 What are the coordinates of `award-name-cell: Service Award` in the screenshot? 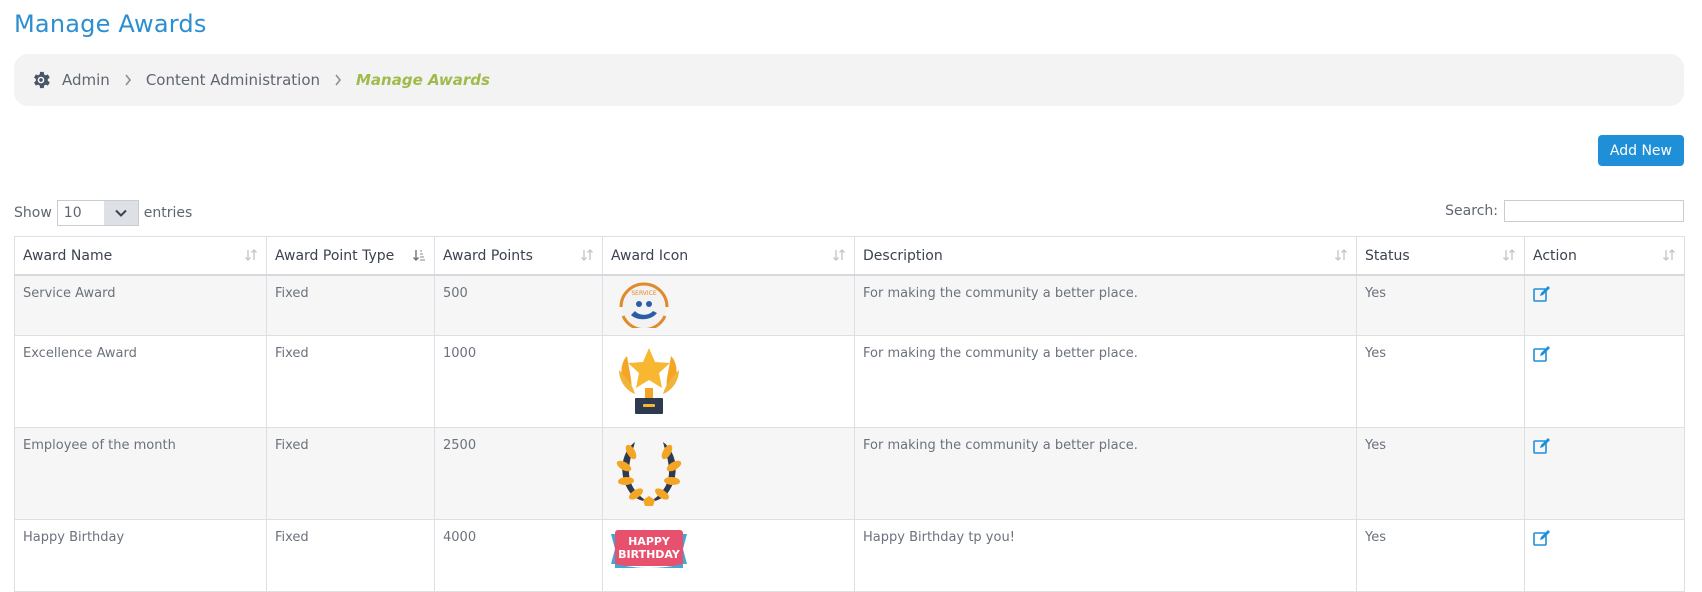 It's located at (140, 305).